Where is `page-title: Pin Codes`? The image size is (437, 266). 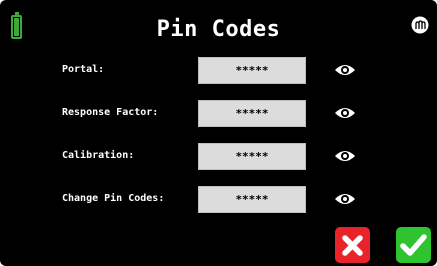 page-title: Pin Codes is located at coordinates (218, 29).